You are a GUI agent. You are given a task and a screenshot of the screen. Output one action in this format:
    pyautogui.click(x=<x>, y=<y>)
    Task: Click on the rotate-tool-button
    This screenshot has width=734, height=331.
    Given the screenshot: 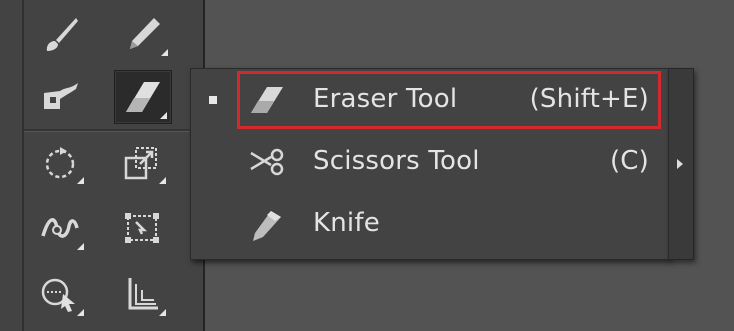 What is the action you would take?
    pyautogui.click(x=60, y=162)
    